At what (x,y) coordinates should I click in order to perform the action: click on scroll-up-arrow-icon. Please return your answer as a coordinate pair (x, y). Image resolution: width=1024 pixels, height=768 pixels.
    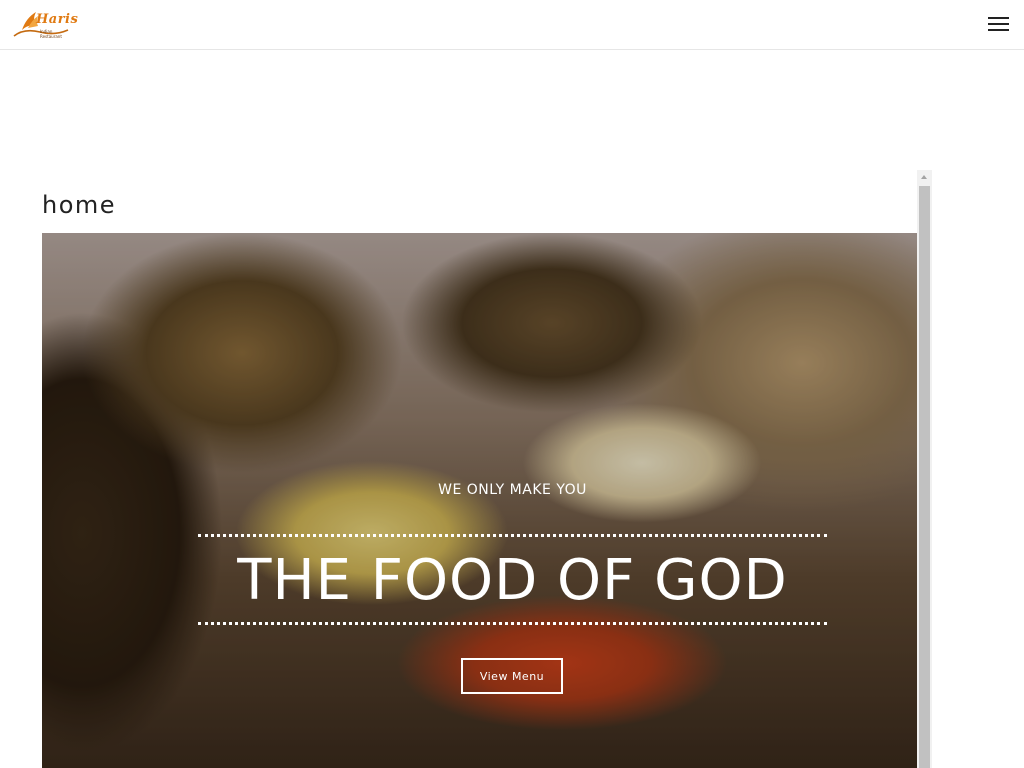
    Looking at the image, I should click on (924, 177).